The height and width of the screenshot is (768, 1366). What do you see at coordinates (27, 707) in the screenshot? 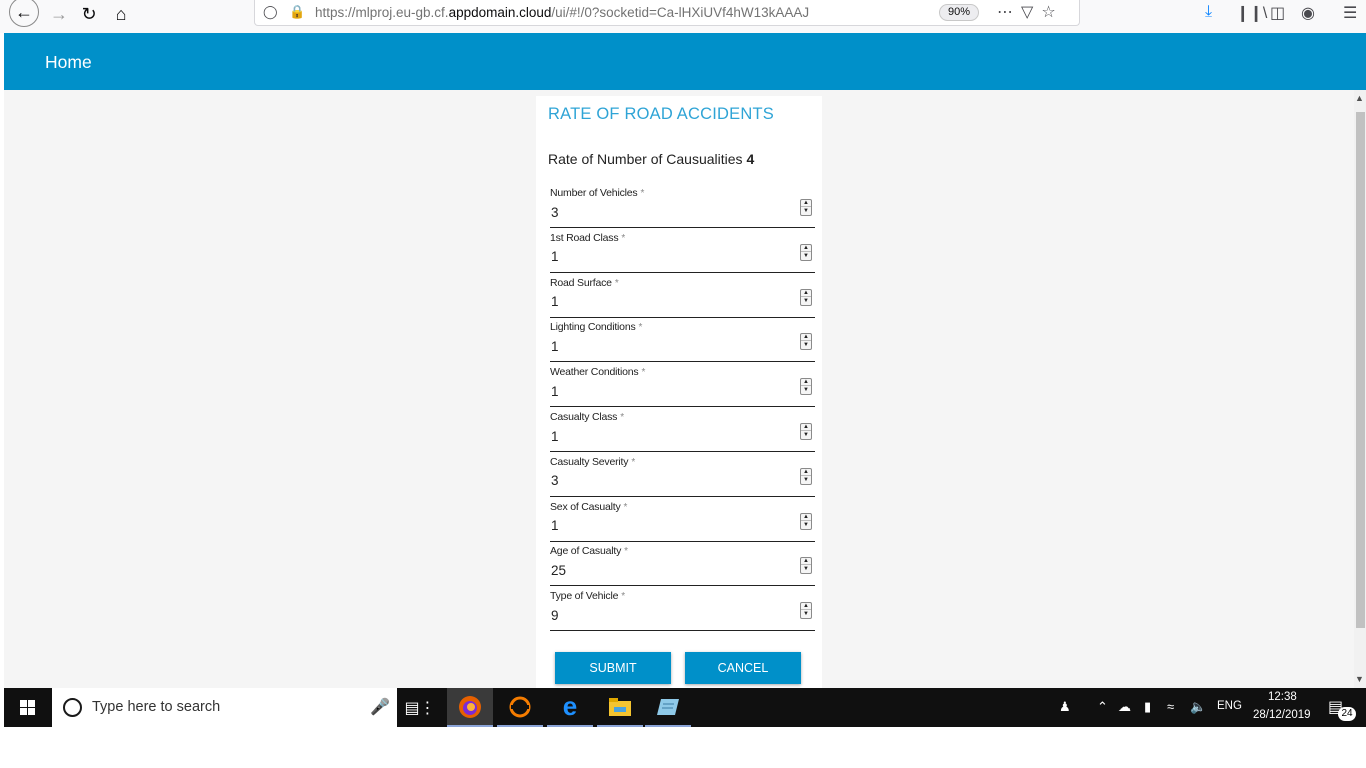
I see `start-button` at bounding box center [27, 707].